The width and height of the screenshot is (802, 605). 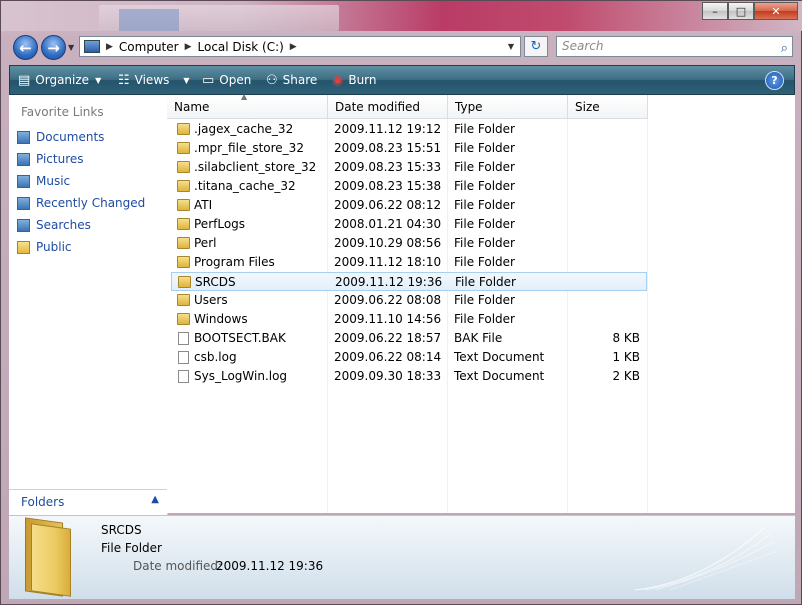 I want to click on file-size: 1 KB, so click(x=626, y=357).